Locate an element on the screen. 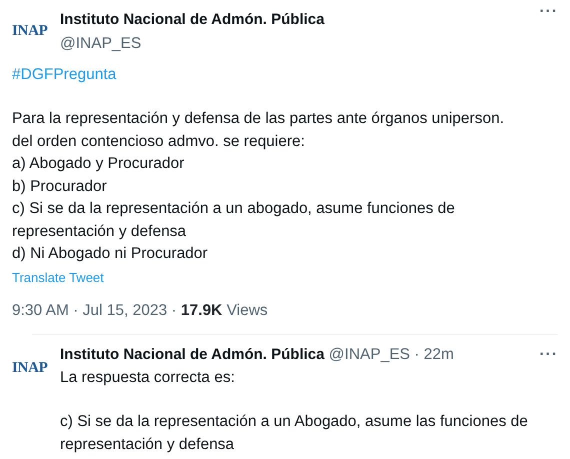 This screenshot has width=570, height=459. tweet-text: b) Procurador is located at coordinates (60, 186).